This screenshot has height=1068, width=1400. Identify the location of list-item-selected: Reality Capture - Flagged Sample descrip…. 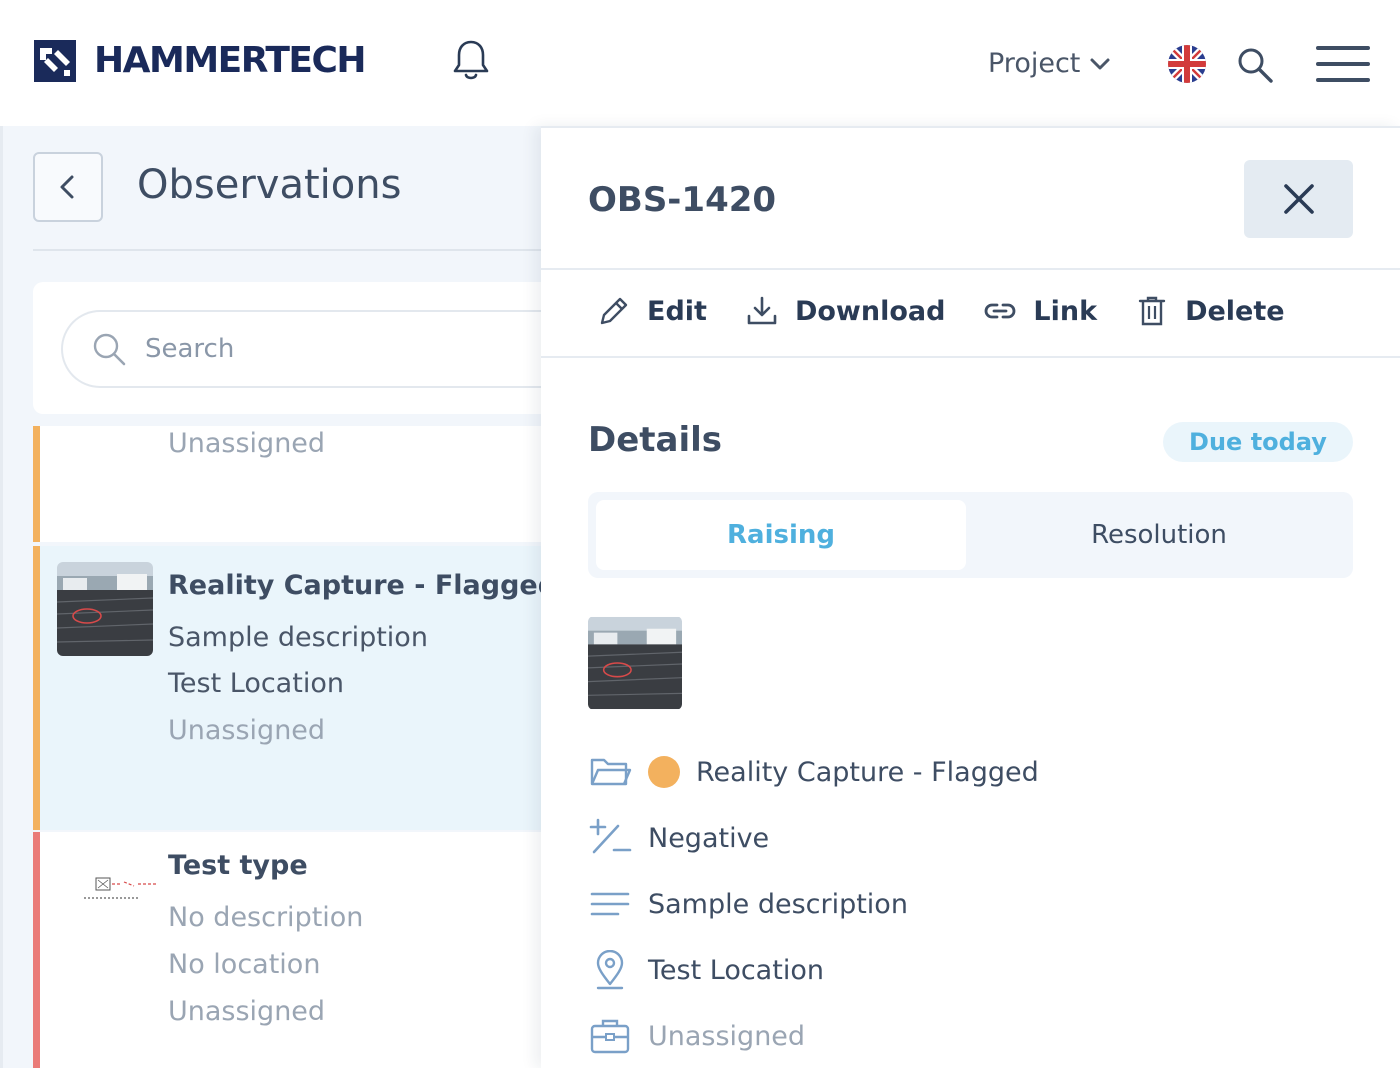
(295, 688).